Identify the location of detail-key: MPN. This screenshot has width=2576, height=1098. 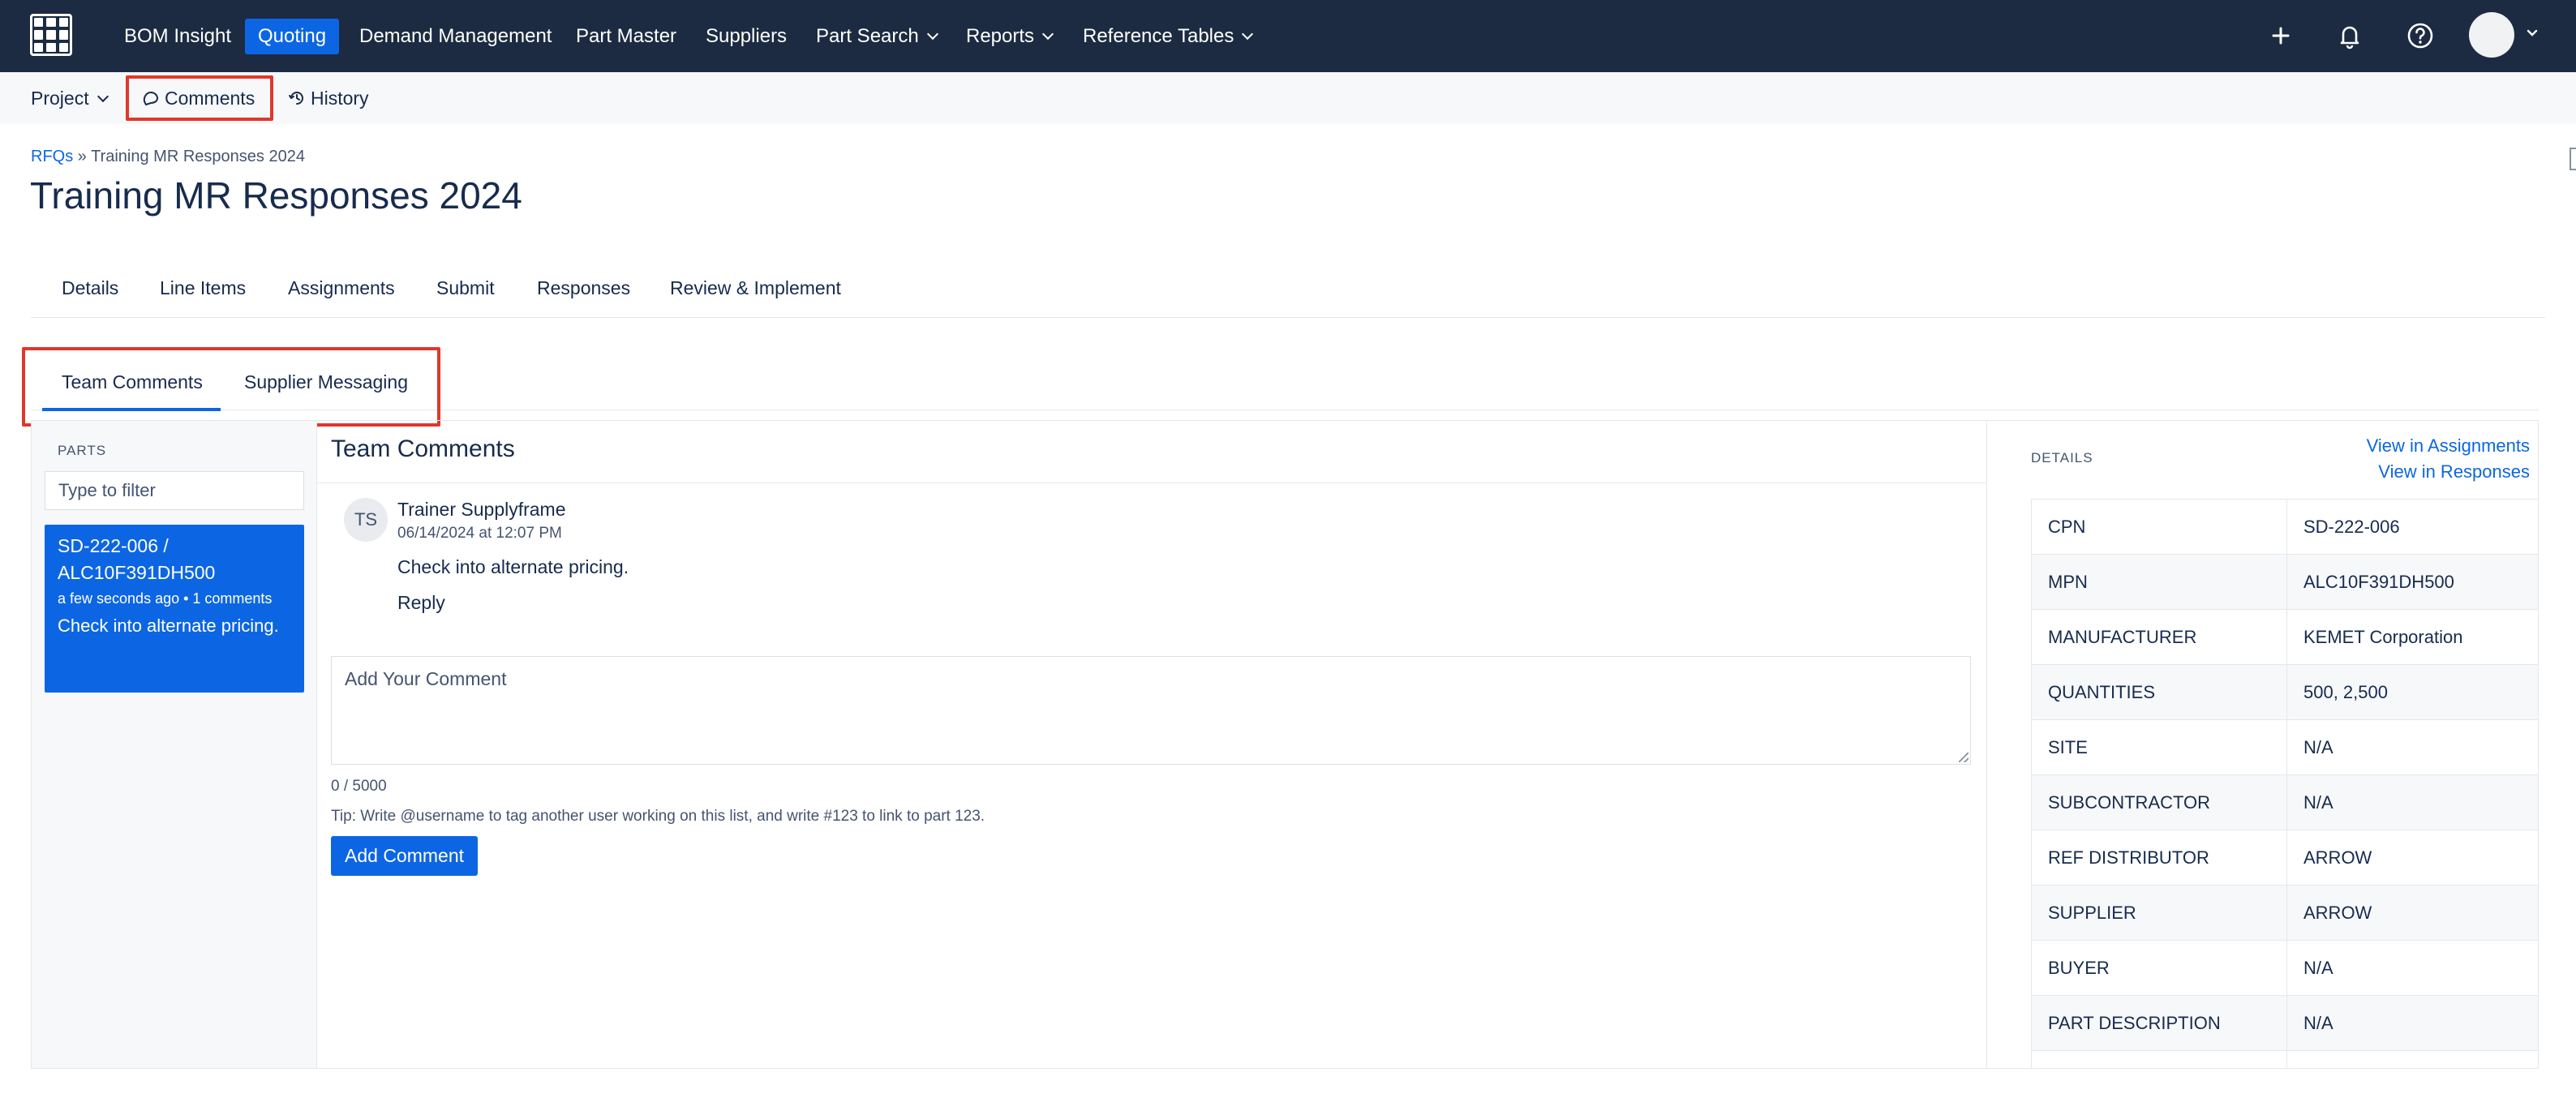
(2159, 582).